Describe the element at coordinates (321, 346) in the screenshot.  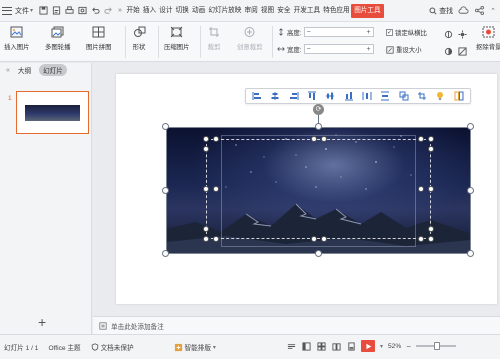
I see `slide-sorter-icon` at that location.